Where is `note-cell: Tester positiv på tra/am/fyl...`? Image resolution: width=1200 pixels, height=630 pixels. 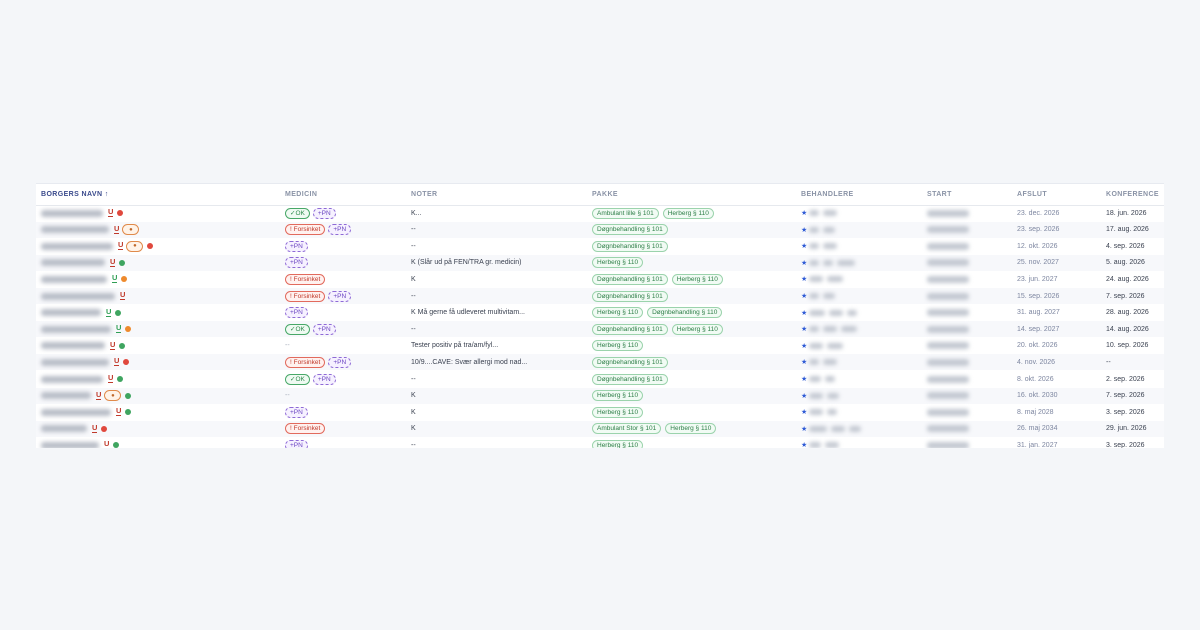 note-cell: Tester positiv på tra/am/fyl... is located at coordinates (454, 346).